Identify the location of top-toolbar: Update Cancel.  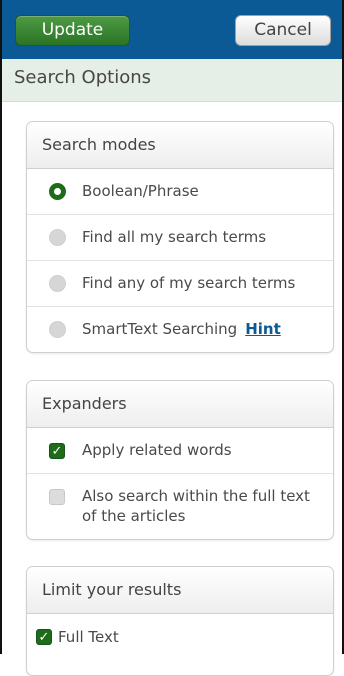
(172, 29).